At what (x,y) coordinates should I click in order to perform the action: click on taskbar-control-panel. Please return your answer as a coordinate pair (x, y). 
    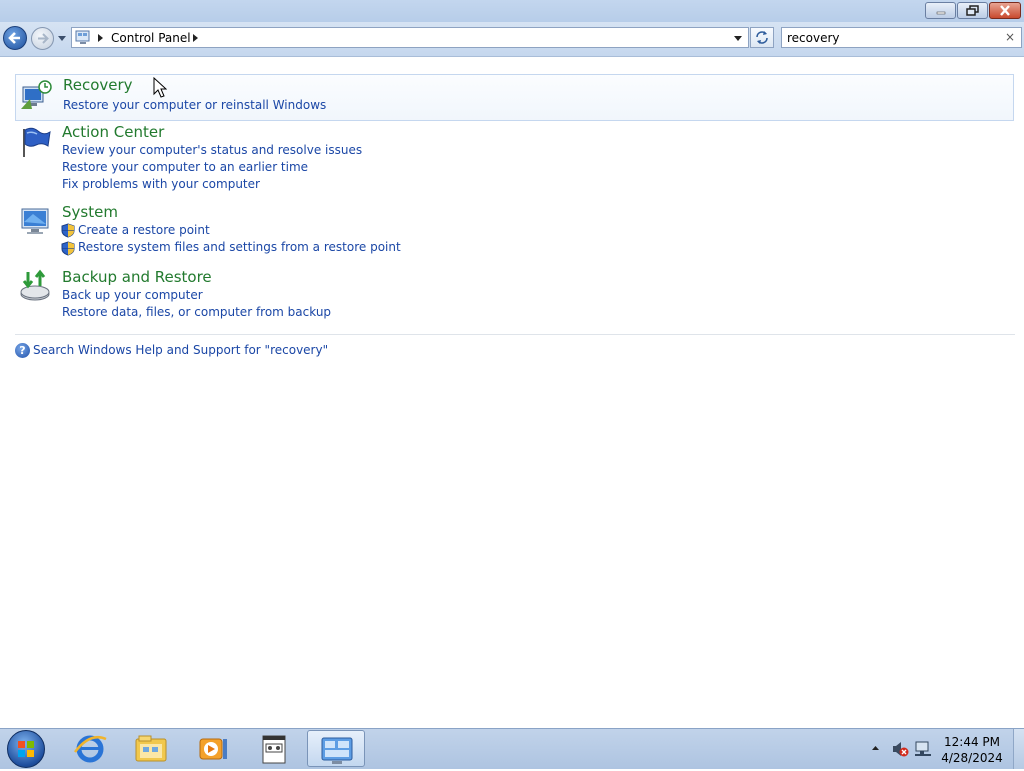
    Looking at the image, I should click on (336, 748).